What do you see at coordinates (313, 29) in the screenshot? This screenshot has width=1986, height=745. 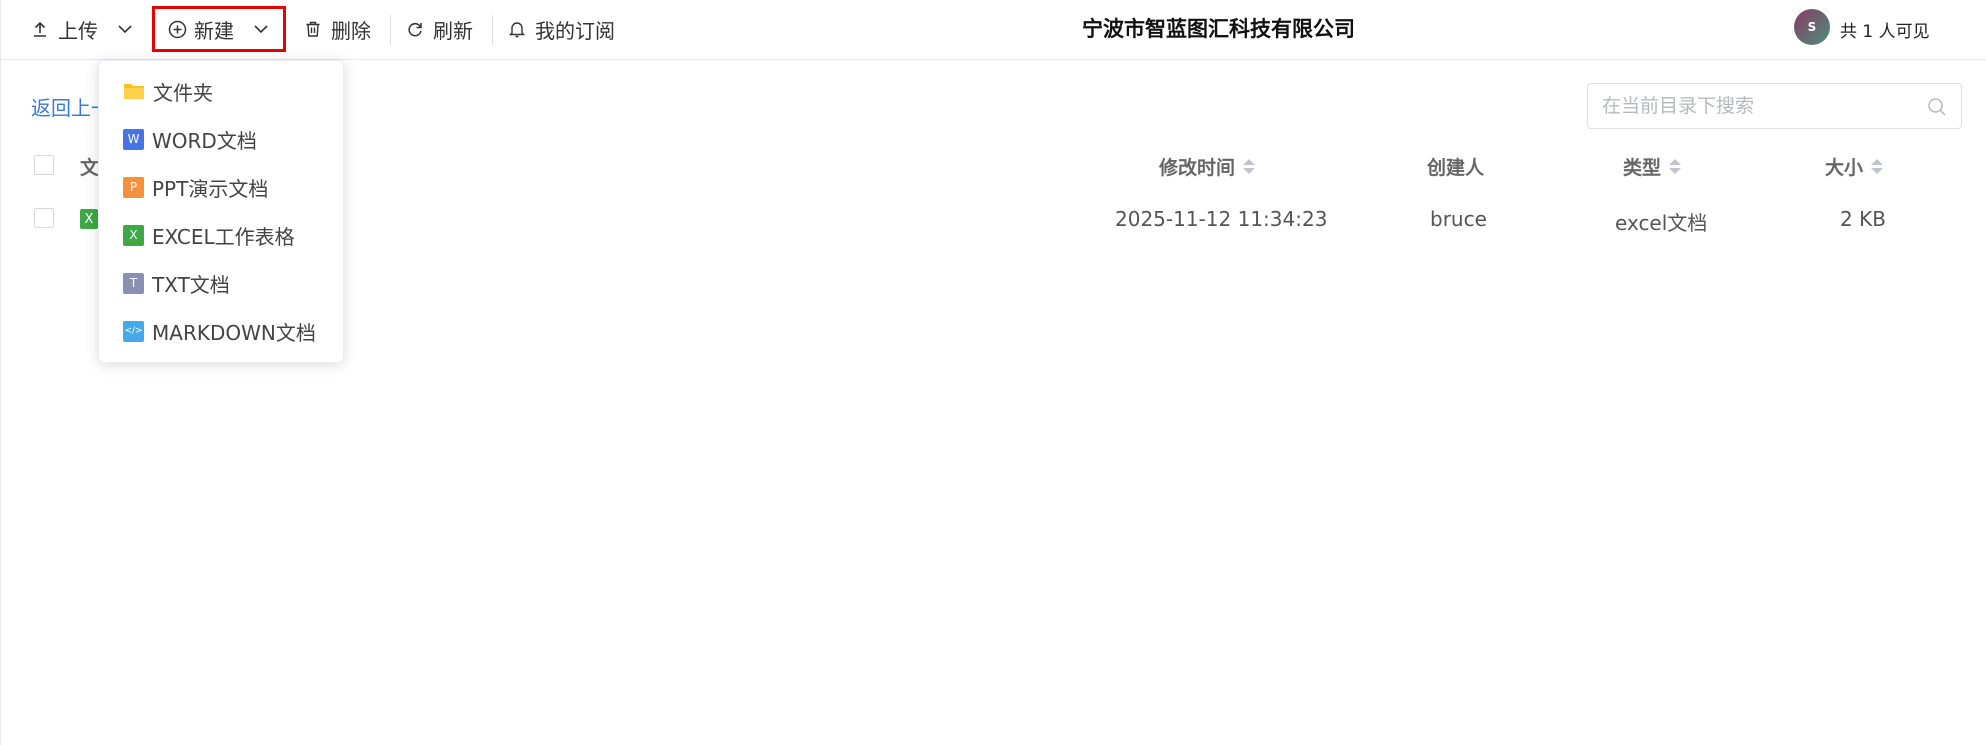 I see `trash-icon` at bounding box center [313, 29].